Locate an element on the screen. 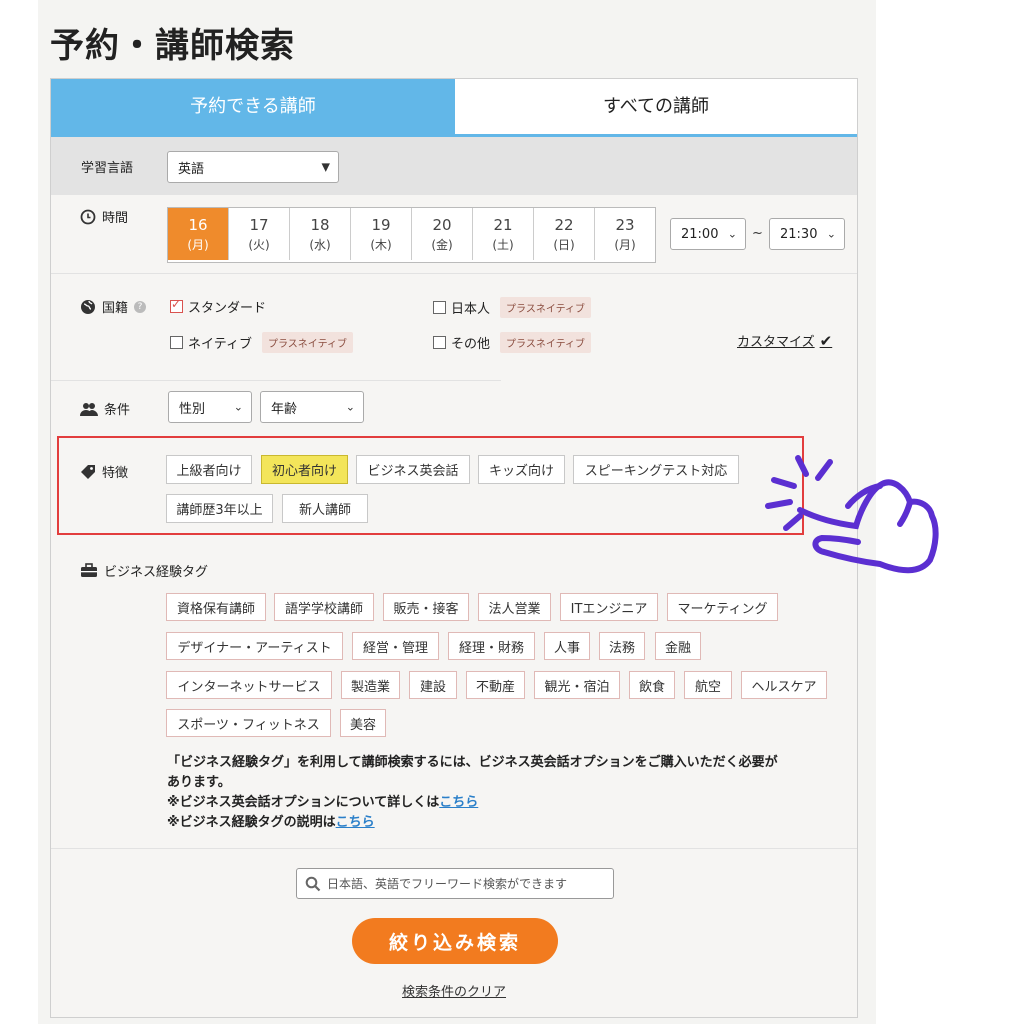  date-20: 20 (金) is located at coordinates (442, 234).